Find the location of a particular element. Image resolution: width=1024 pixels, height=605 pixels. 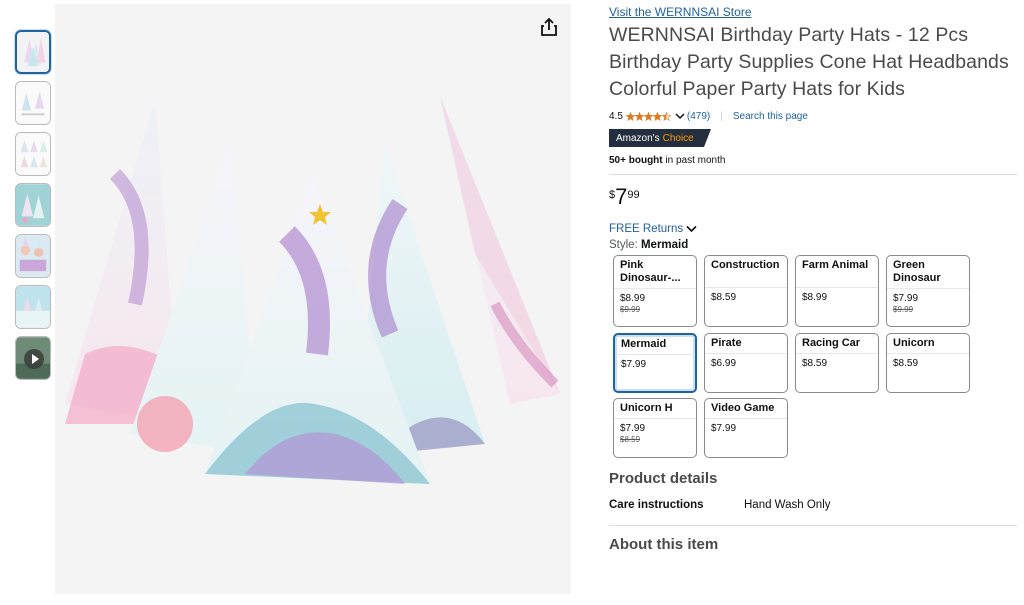

badge-prefix: Amazon's is located at coordinates (638, 138).